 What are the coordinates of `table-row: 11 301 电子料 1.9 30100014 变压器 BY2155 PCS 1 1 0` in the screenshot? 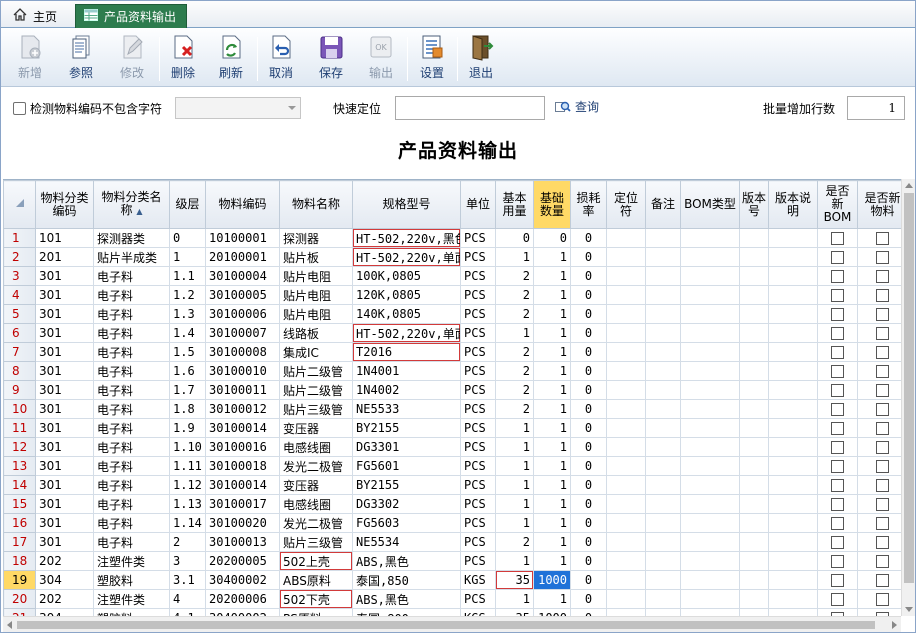 It's located at (452, 428).